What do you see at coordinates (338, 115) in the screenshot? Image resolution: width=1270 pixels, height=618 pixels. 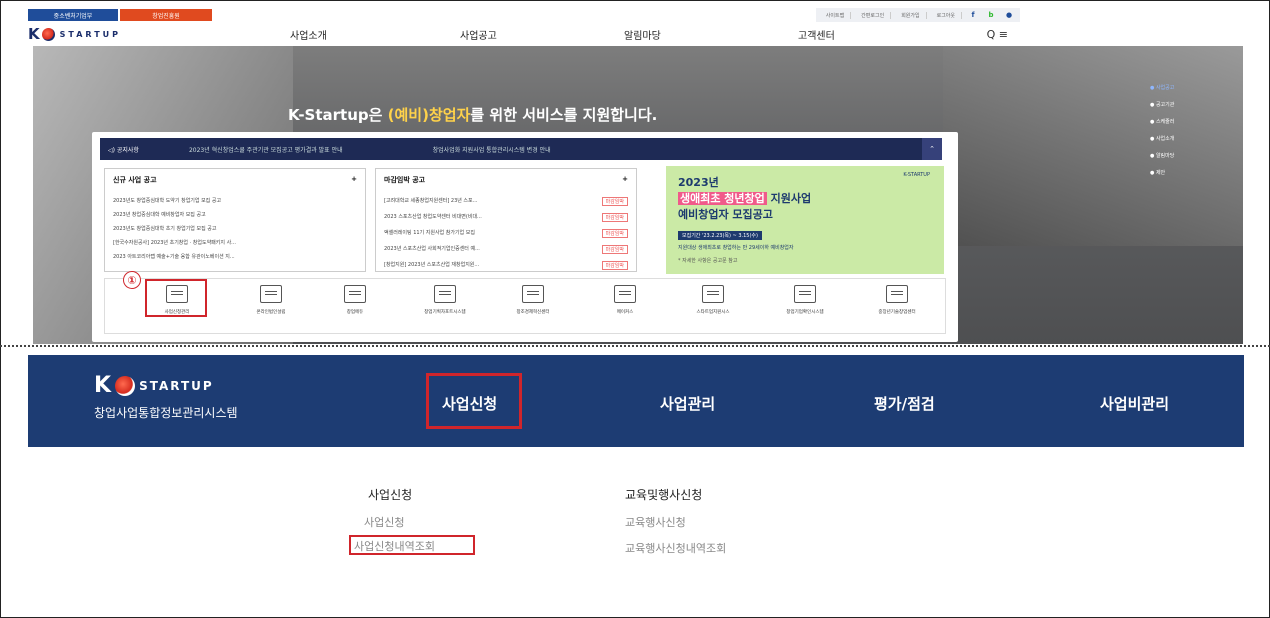 I see `hero-title-pre: K-Startup은` at bounding box center [338, 115].